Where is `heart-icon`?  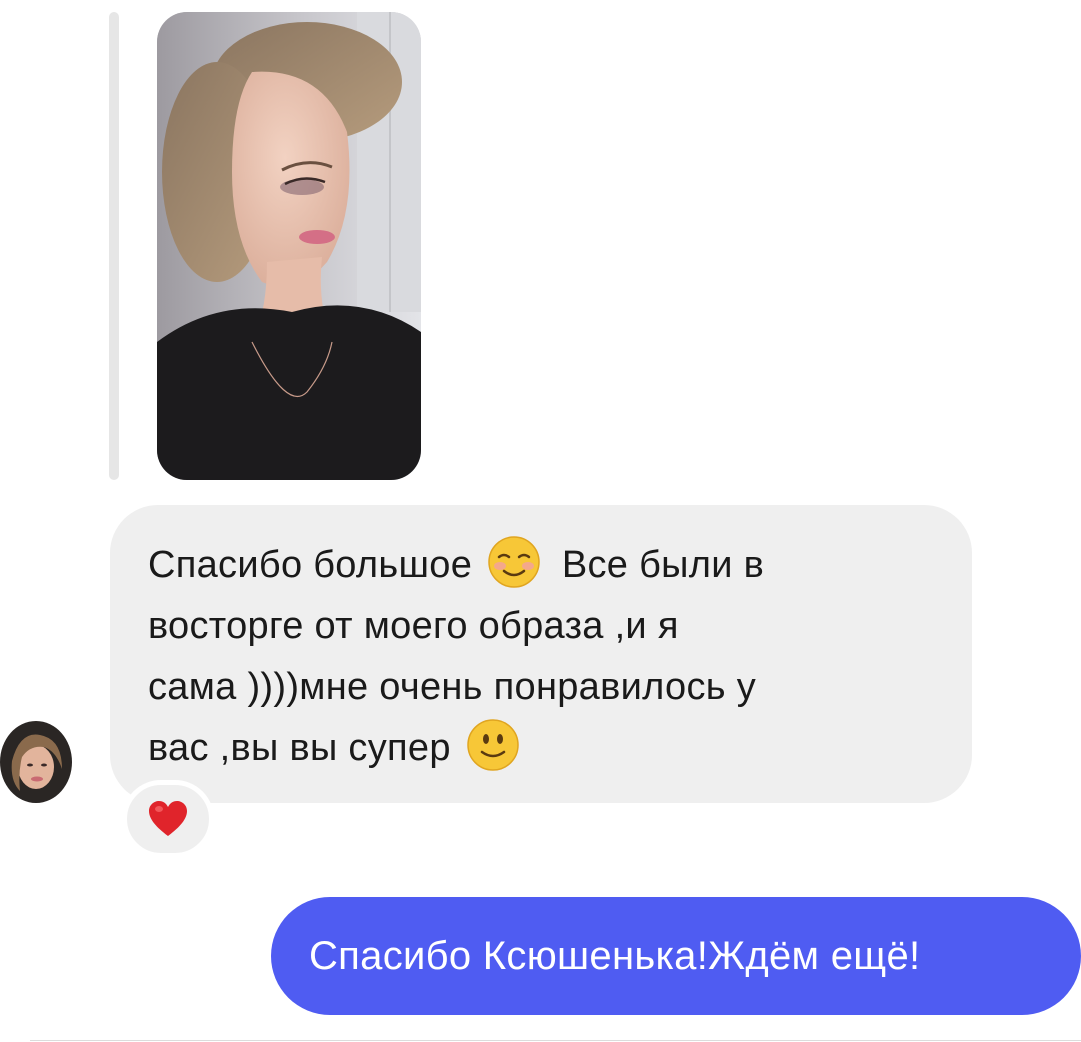
heart-icon is located at coordinates (168, 818).